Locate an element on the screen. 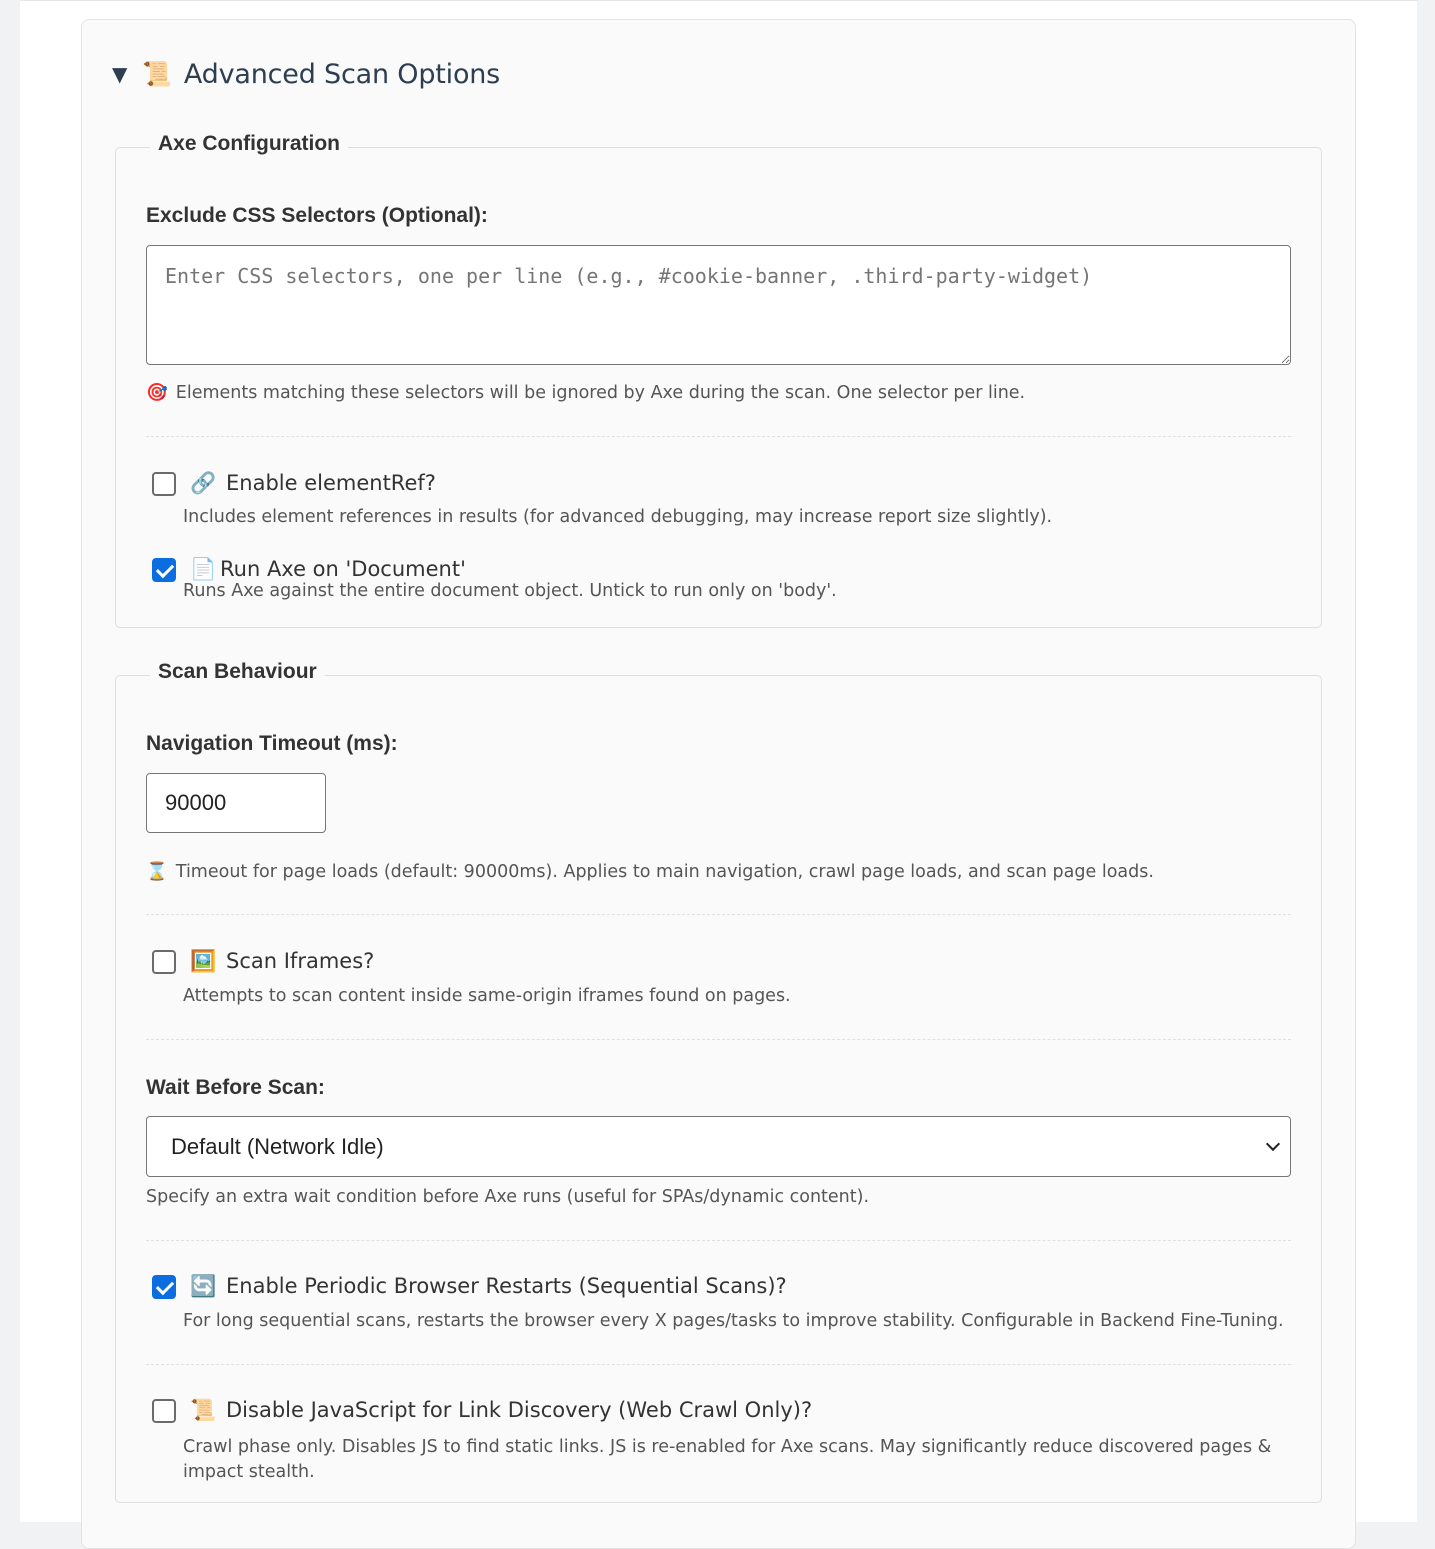 Image resolution: width=1435 pixels, height=1549 pixels. navigation-timeout-input: 90000 is located at coordinates (236, 803).